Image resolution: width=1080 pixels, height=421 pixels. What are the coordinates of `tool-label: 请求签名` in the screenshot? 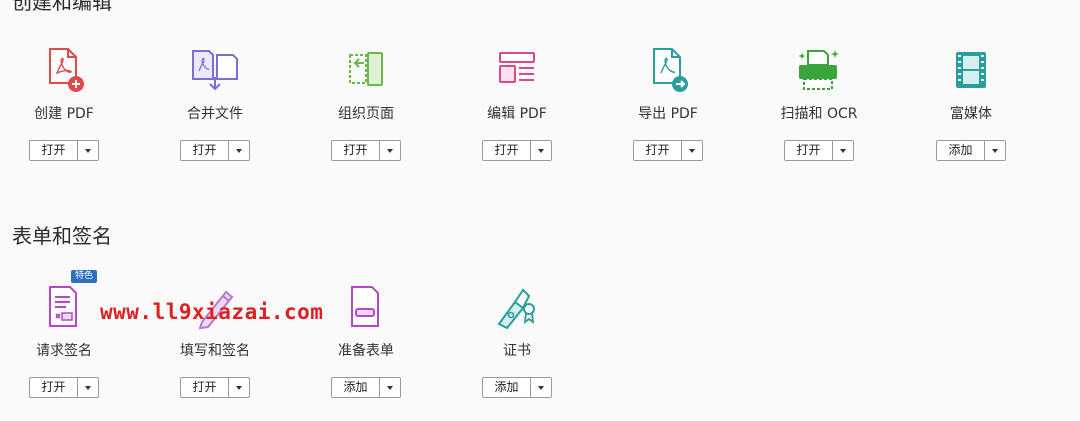 It's located at (64, 351).